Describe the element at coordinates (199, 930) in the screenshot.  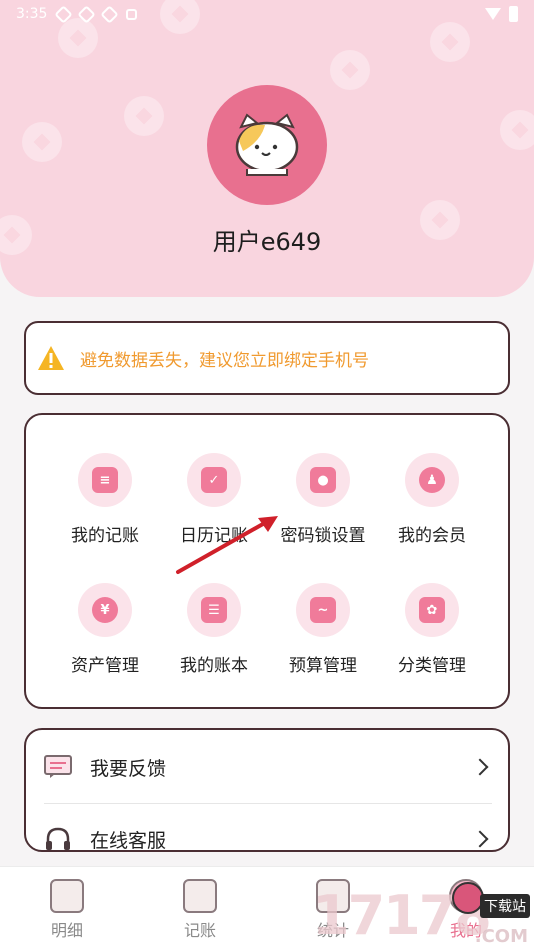
I see `tab-label: 记账` at that location.